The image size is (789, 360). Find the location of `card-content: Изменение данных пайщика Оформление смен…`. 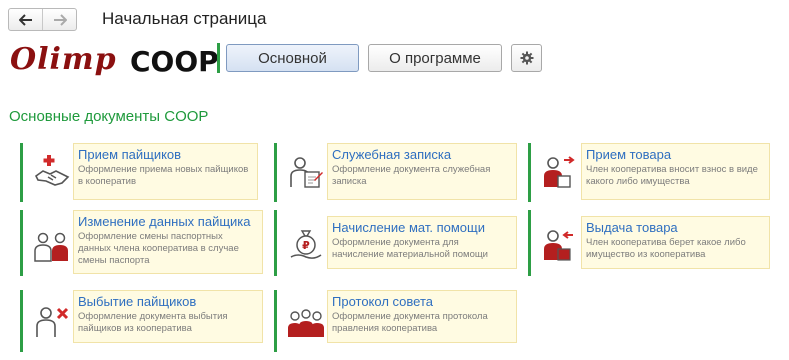

card-content: Изменение данных пайщика Оформление смен… is located at coordinates (168, 242).